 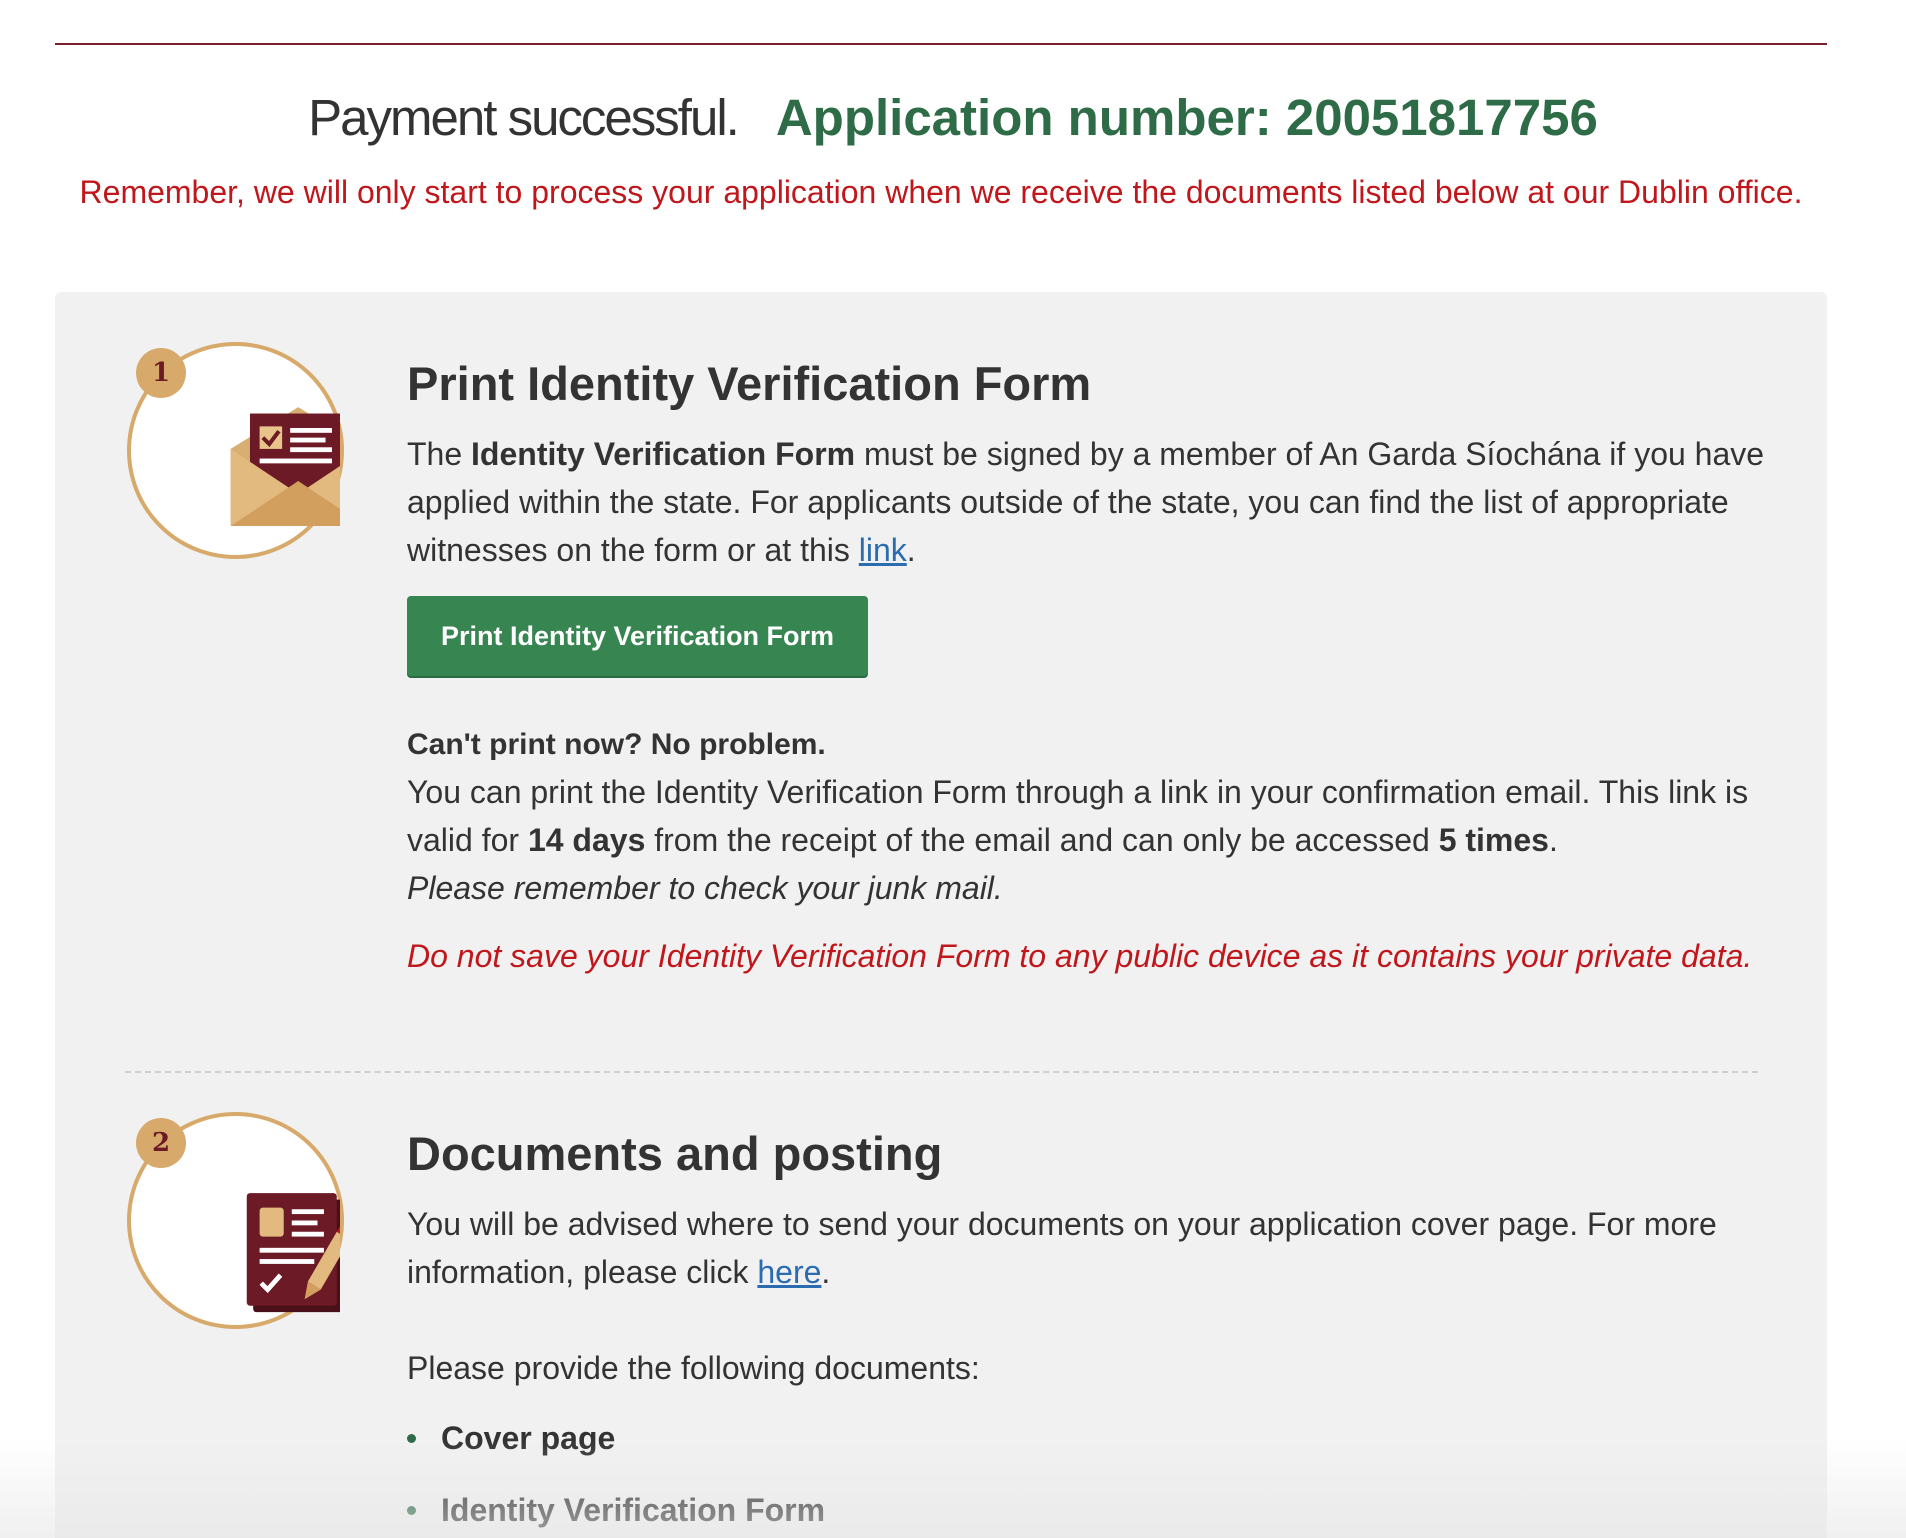 I want to click on provide-documents-intro: Please provide the following documents:, so click(x=693, y=1368).